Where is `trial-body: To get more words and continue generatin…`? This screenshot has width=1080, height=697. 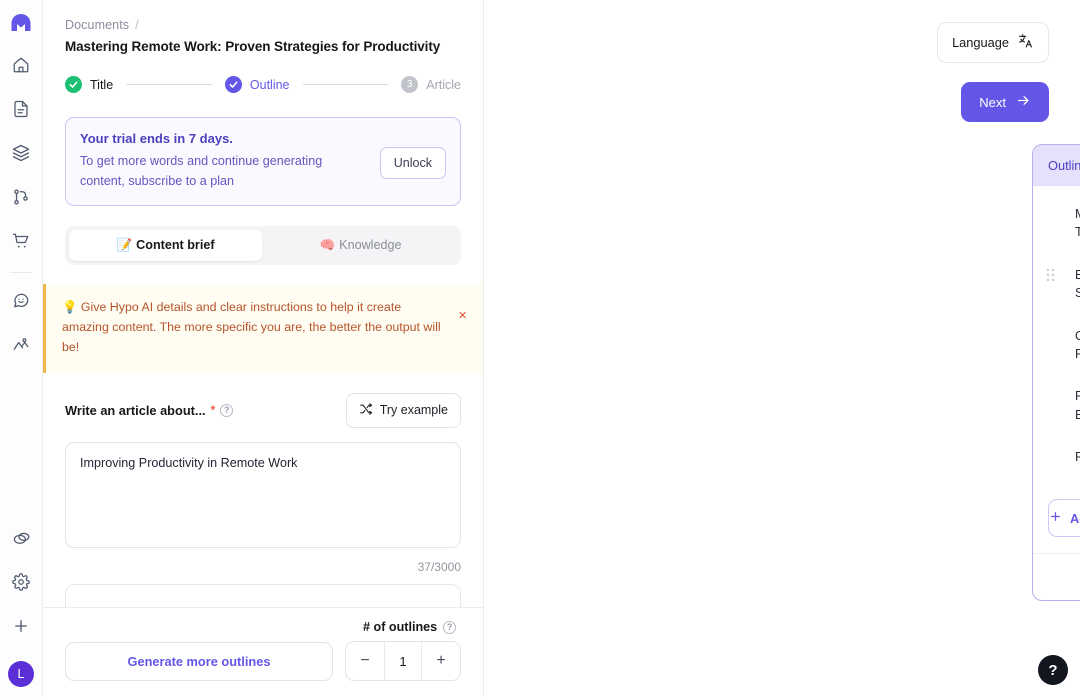
trial-body: To get more words and continue generatin… is located at coordinates (201, 171).